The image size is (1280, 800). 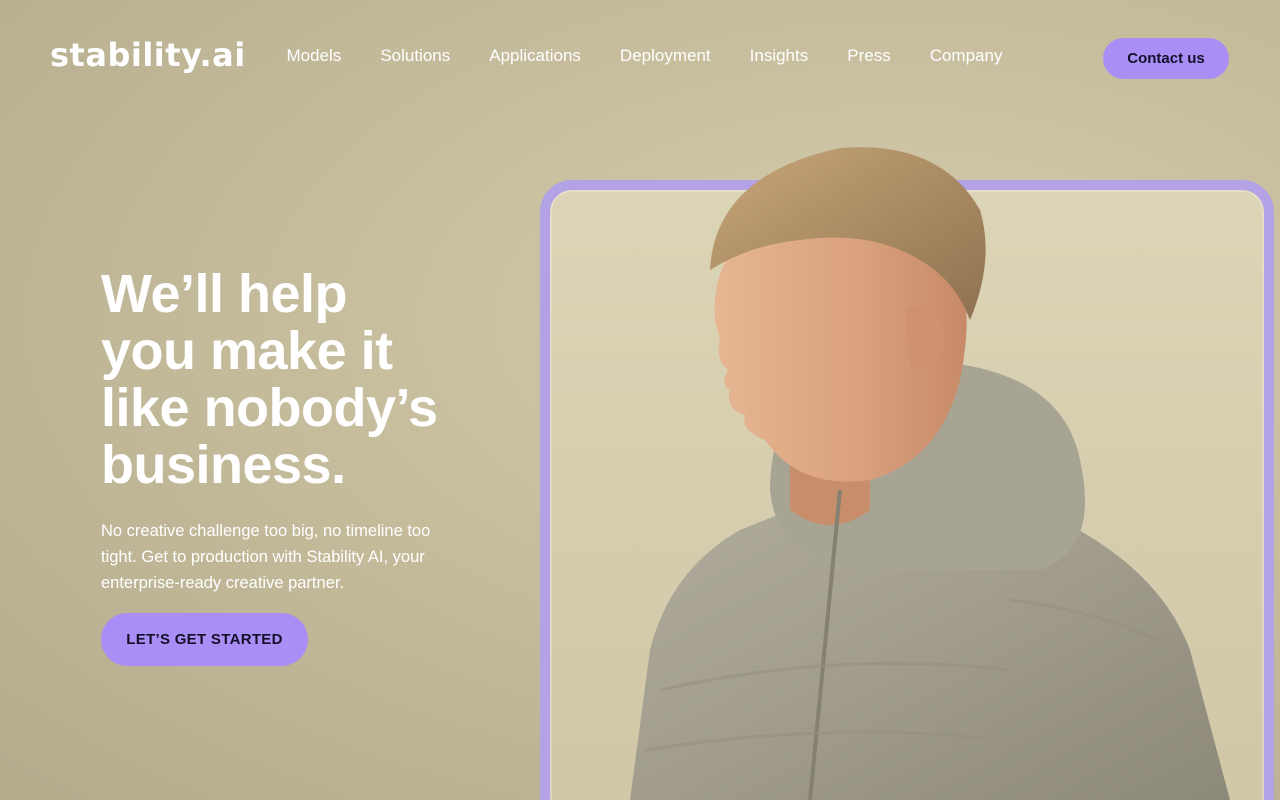 What do you see at coordinates (269, 408) in the screenshot?
I see `headline-line: like nobody’s` at bounding box center [269, 408].